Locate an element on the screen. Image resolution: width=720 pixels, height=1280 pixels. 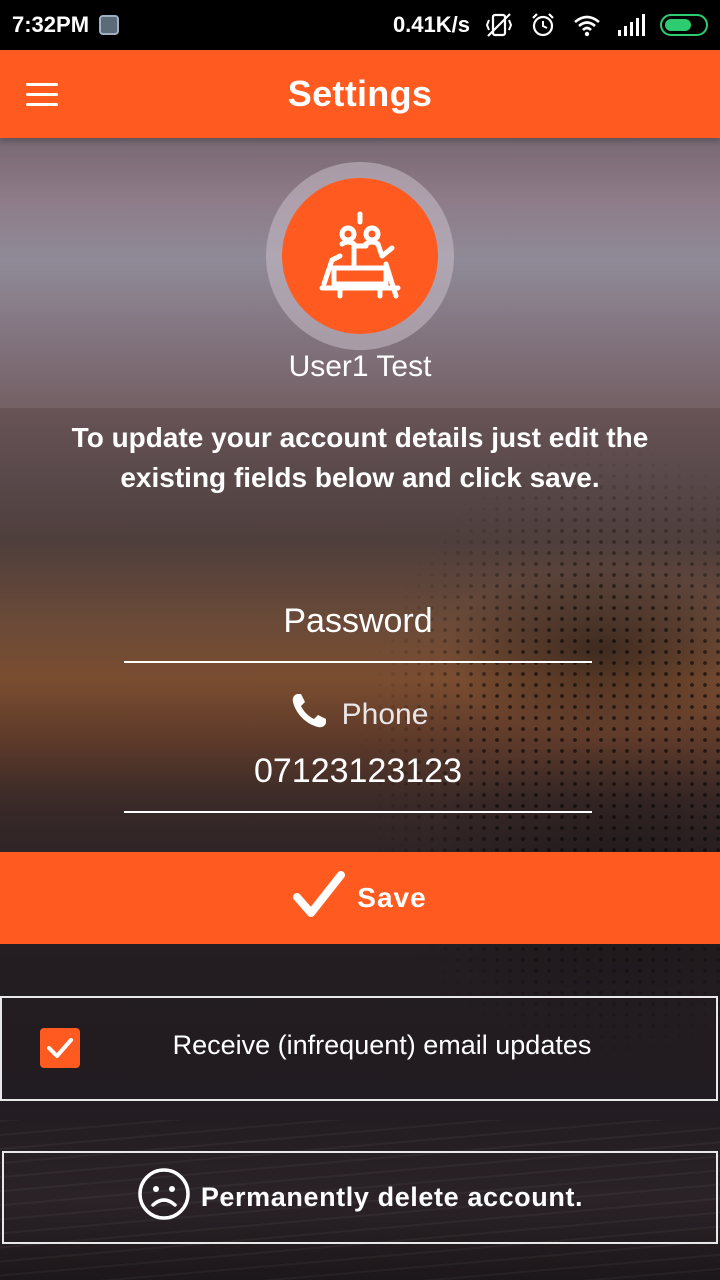
email-updates-label: Receive (infrequent) email updates is located at coordinates (382, 1045).